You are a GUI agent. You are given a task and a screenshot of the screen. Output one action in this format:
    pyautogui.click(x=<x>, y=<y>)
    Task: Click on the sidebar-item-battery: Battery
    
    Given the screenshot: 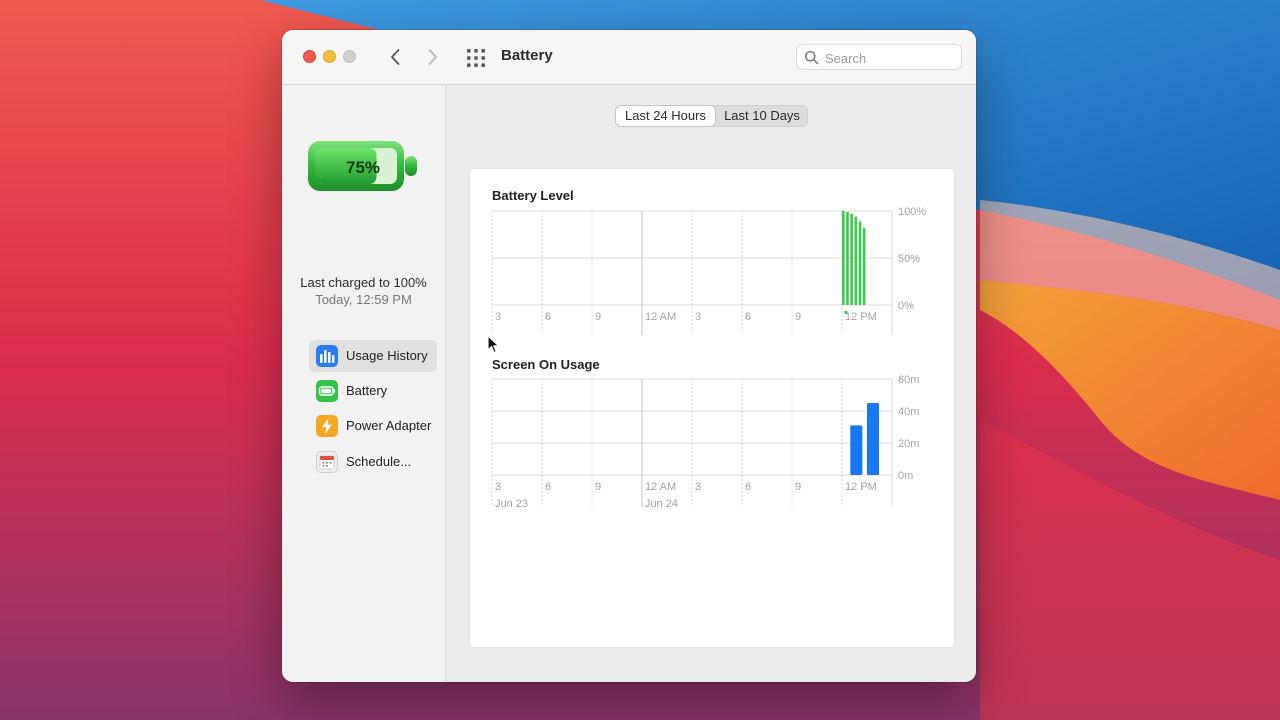 What is the action you would take?
    pyautogui.click(x=373, y=391)
    